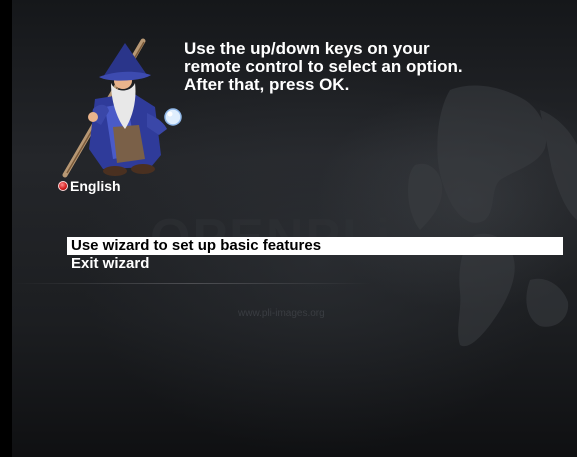 The height and width of the screenshot is (457, 577). I want to click on red-dot-icon, so click(63, 186).